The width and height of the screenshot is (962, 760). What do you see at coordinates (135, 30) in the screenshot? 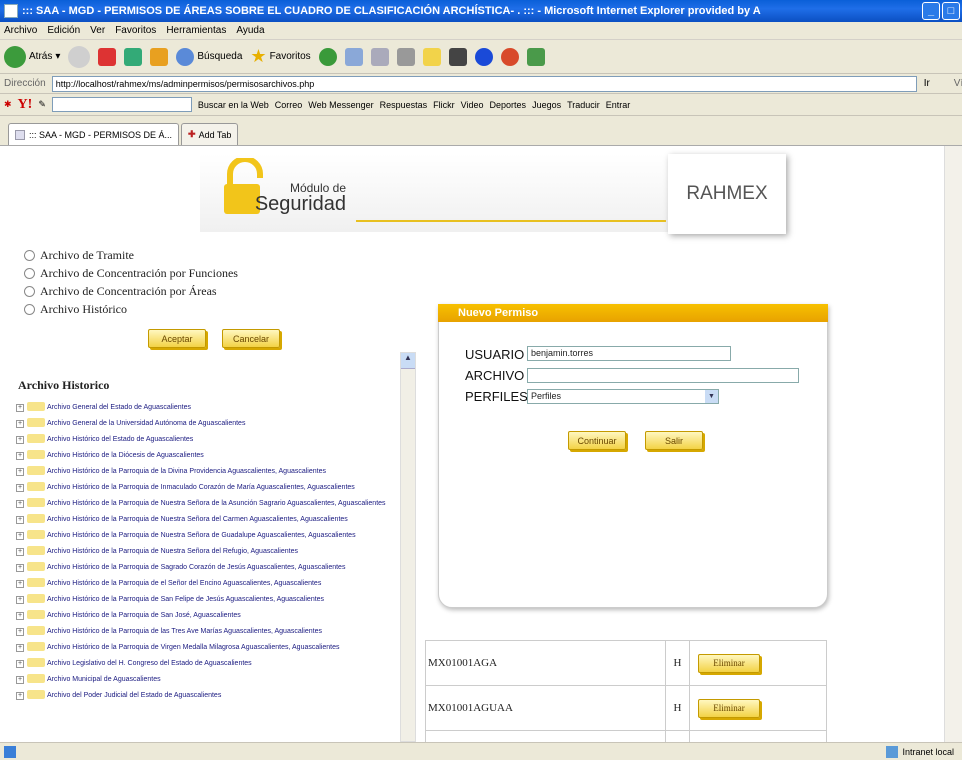
I see `menu-favoritos: Favoritos` at bounding box center [135, 30].